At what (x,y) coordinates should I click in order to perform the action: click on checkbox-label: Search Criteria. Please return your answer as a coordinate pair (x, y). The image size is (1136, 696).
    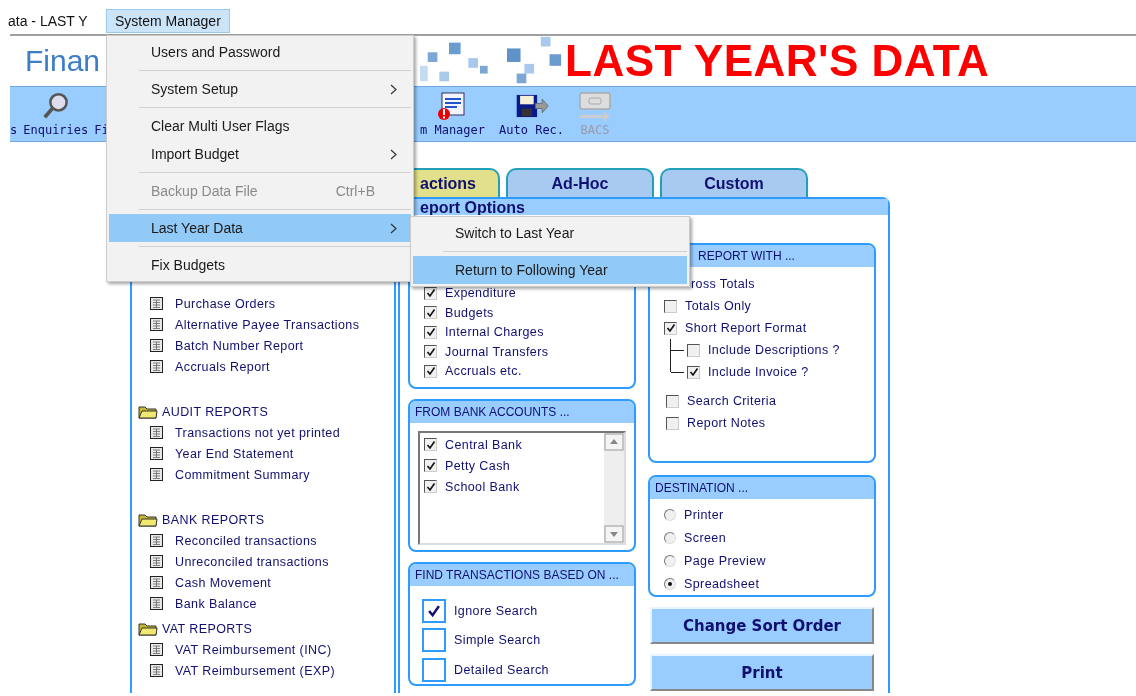
    Looking at the image, I should click on (732, 401).